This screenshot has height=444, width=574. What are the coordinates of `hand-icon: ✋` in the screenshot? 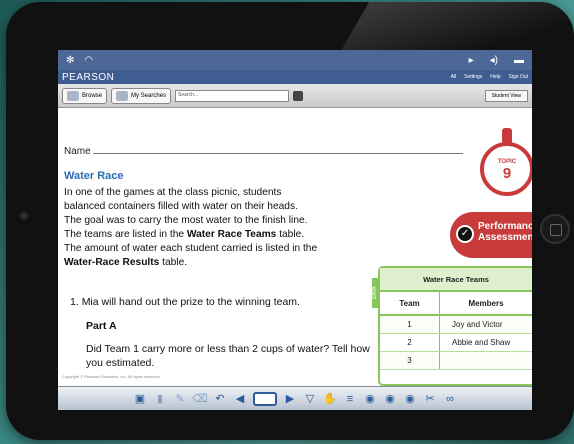 It's located at (330, 399).